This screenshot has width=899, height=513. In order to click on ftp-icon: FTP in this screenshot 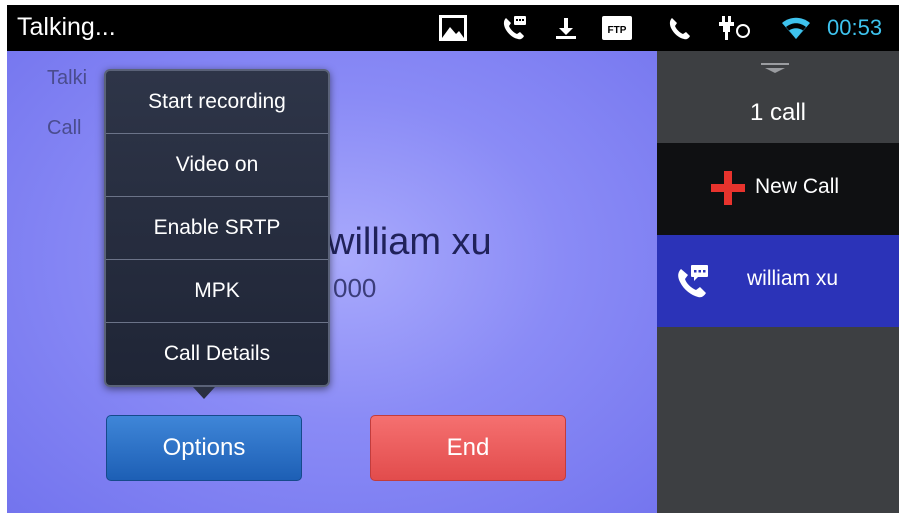, I will do `click(617, 28)`.